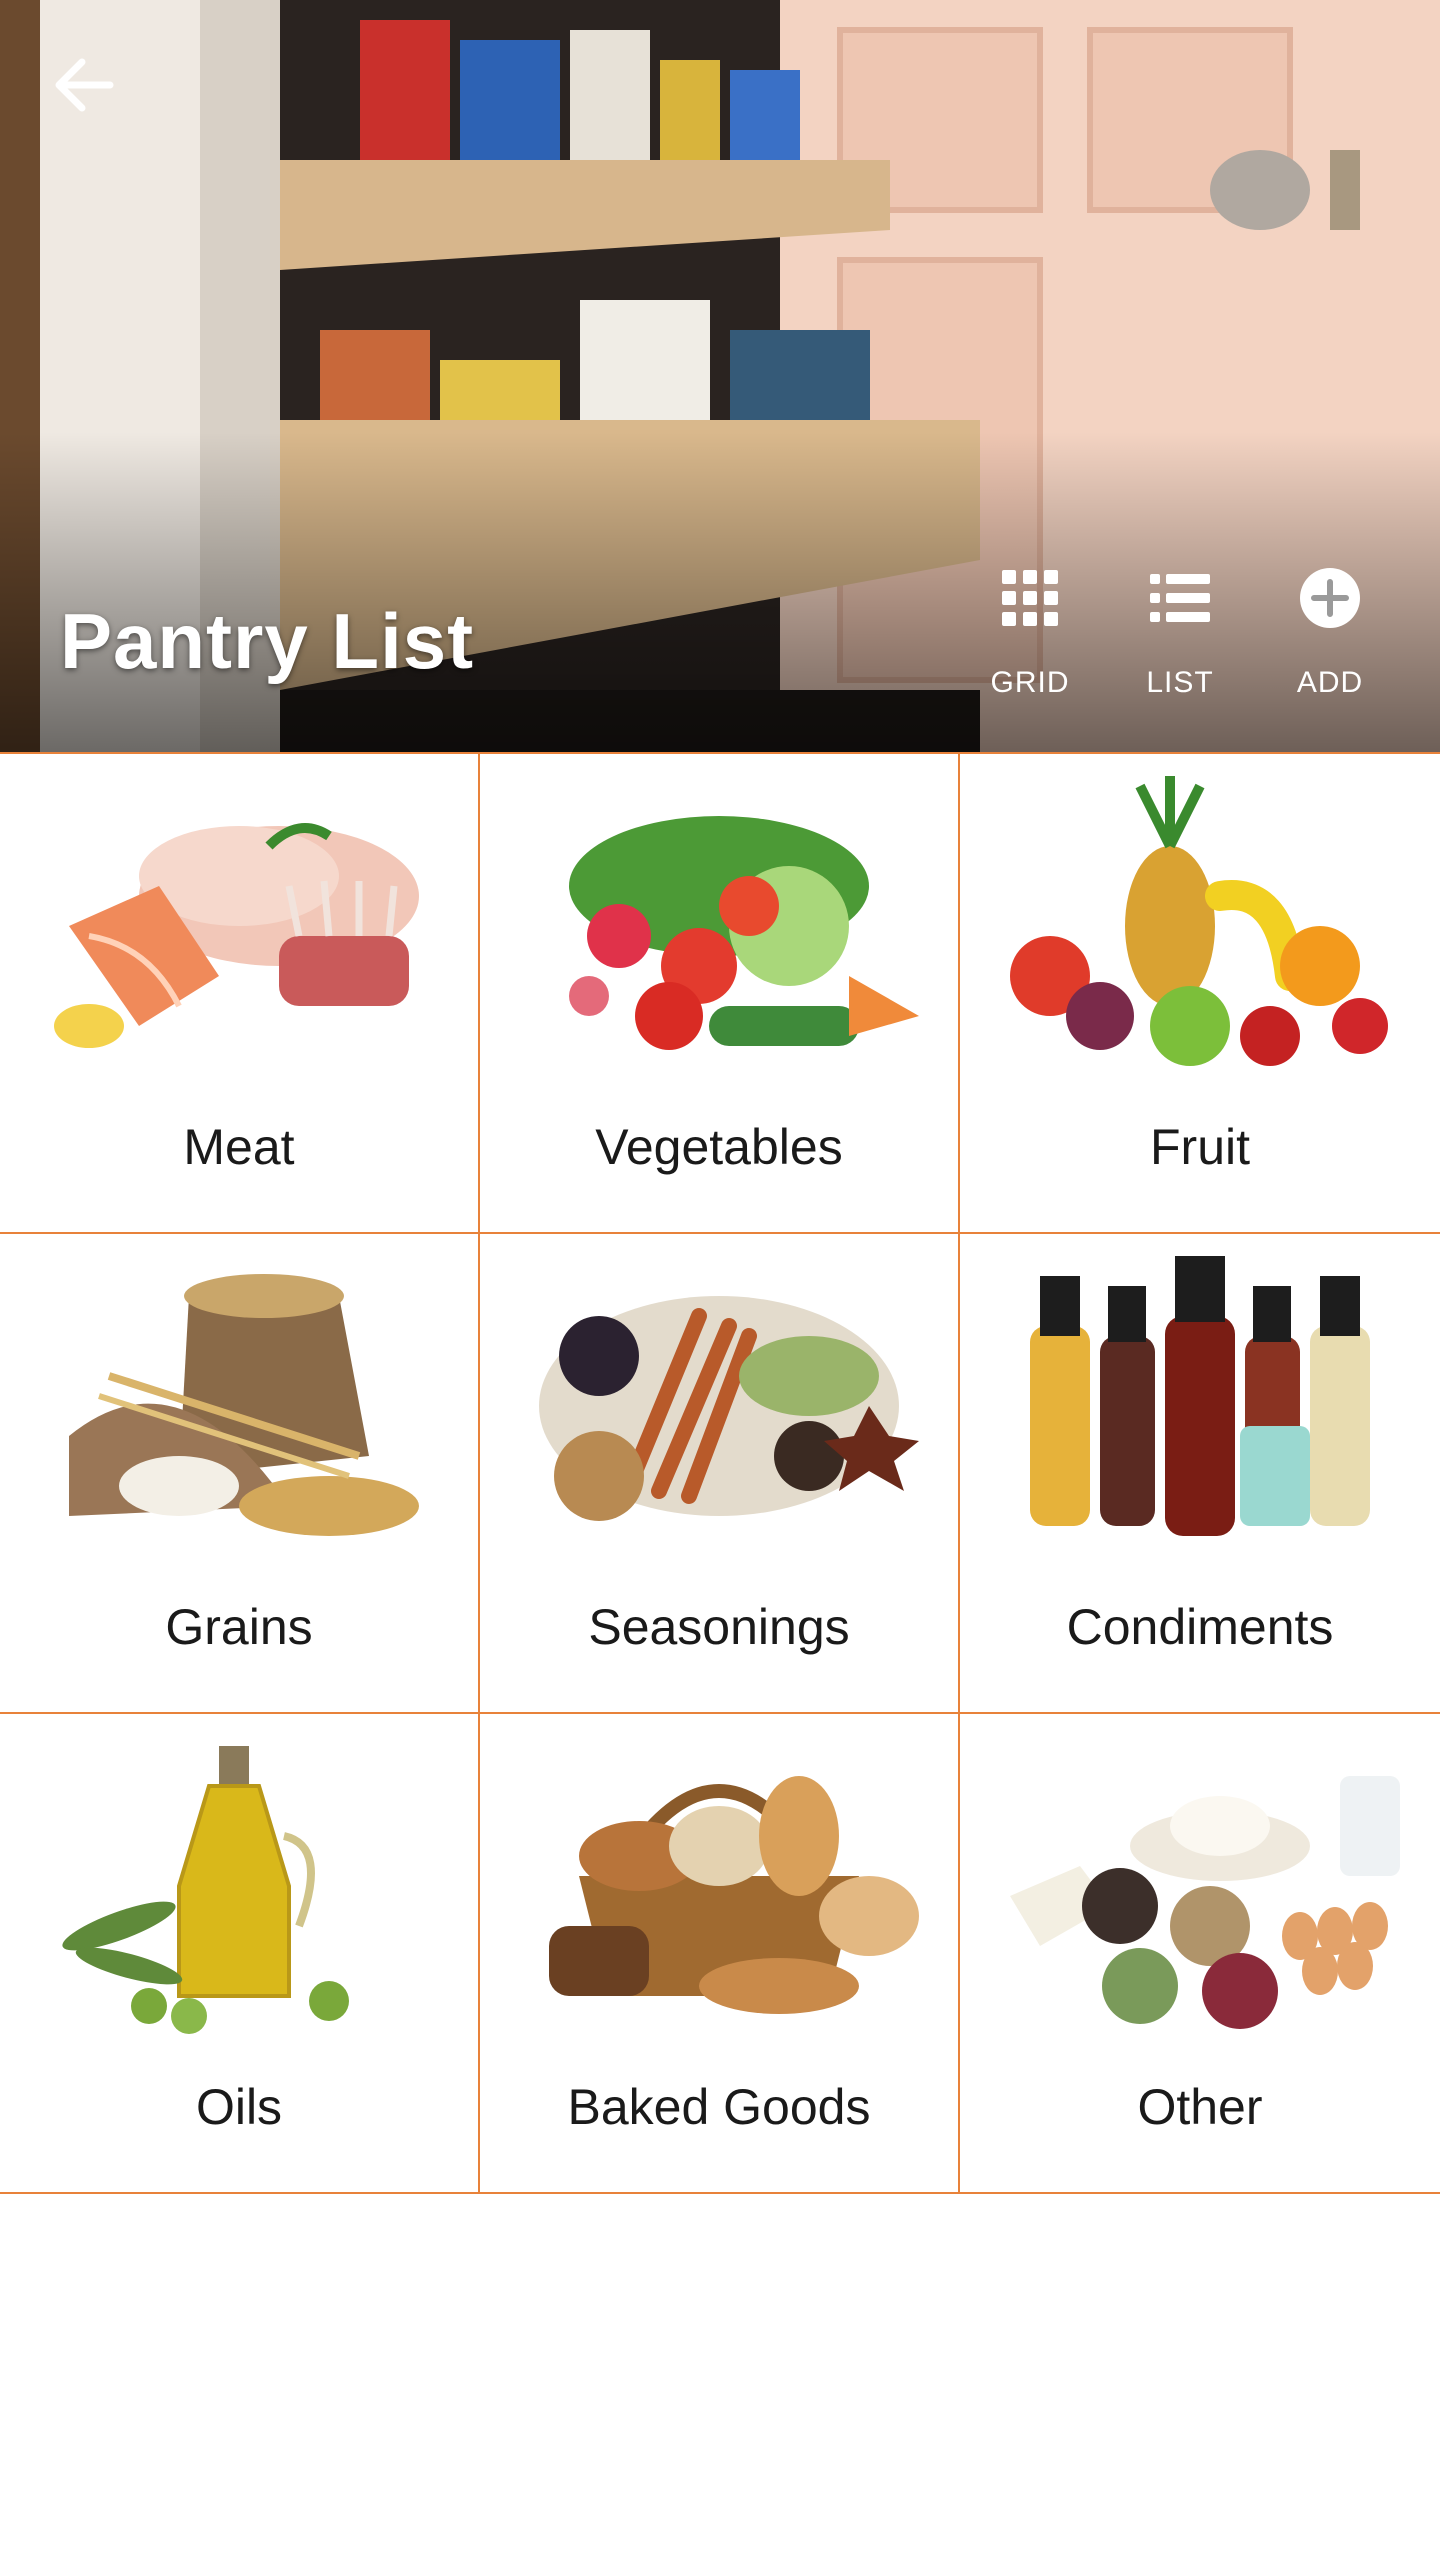 The height and width of the screenshot is (2560, 1440). I want to click on category-vegetables: Vegetables, so click(720, 994).